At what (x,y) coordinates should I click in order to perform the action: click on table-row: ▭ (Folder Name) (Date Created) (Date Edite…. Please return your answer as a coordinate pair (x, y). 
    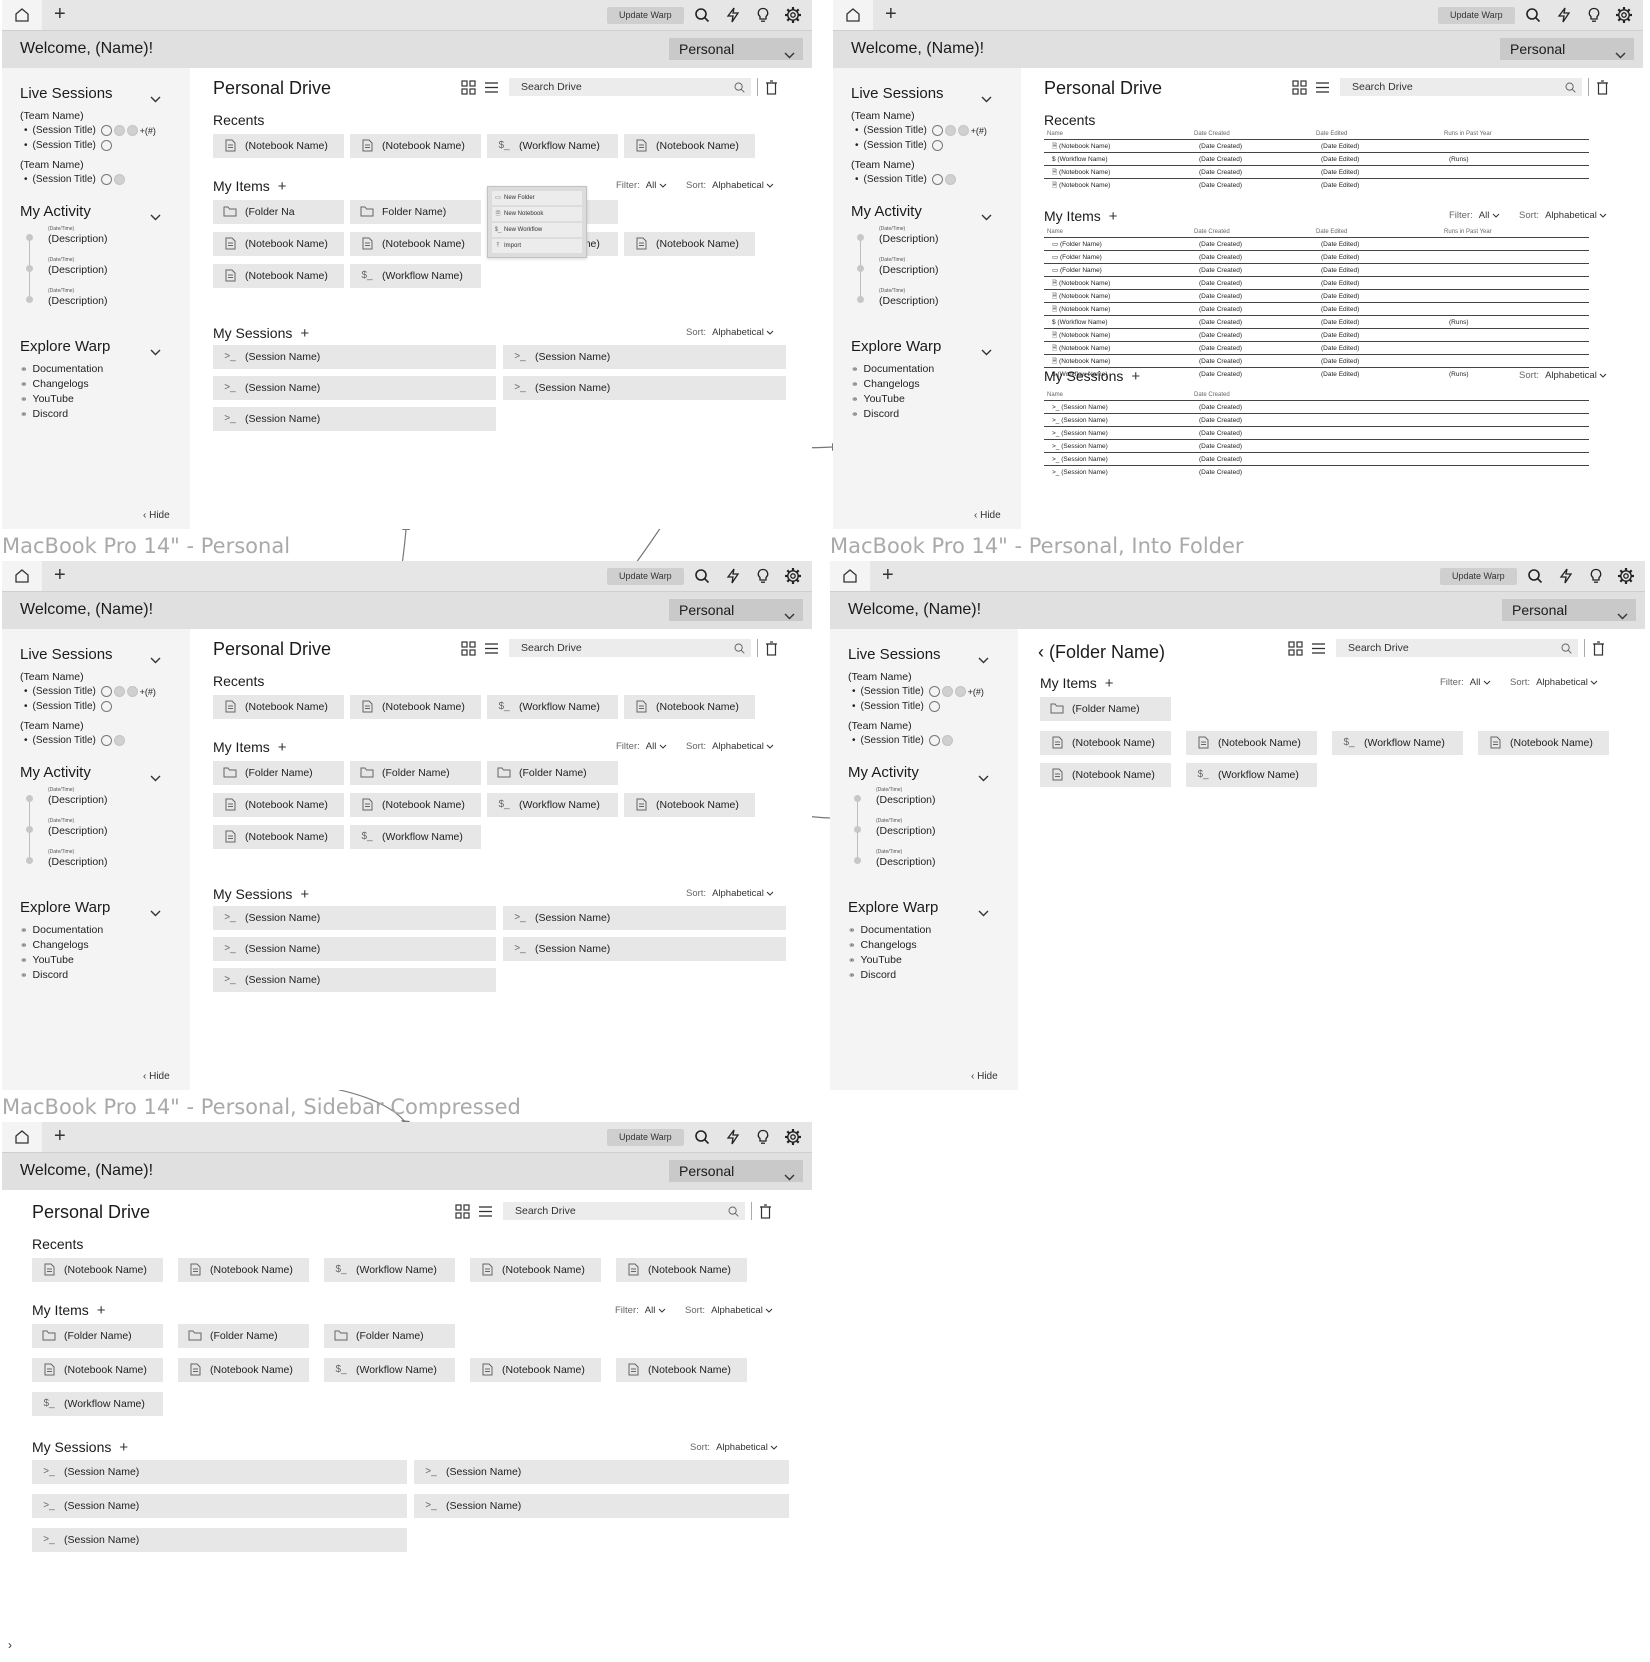
    Looking at the image, I should click on (1316, 257).